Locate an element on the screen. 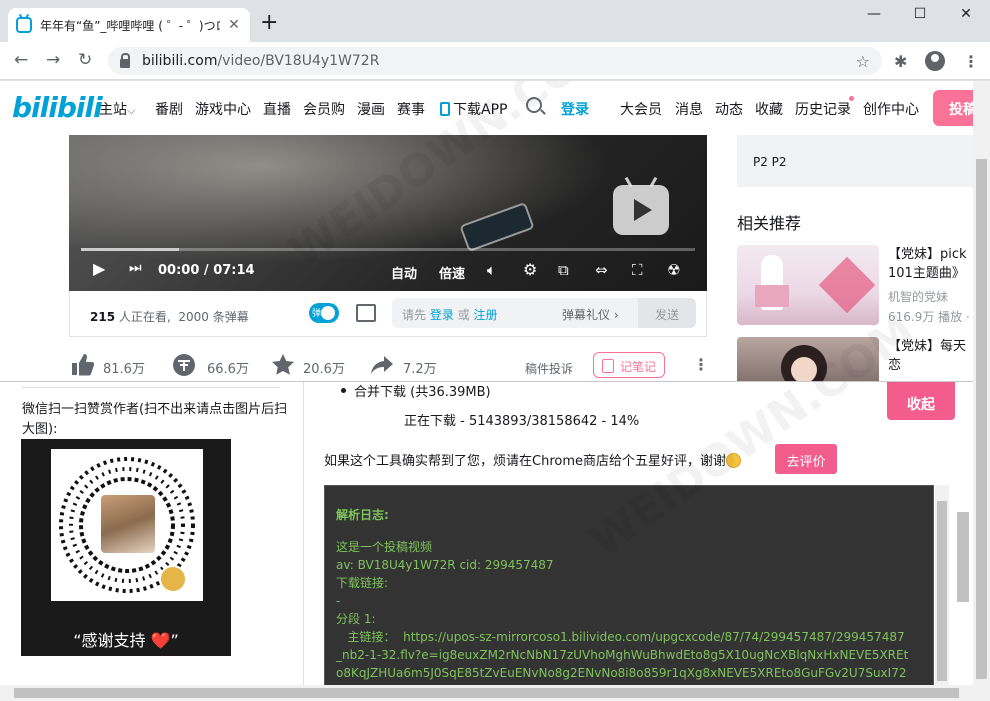 Image resolution: width=990 pixels, height=701 pixels. rate-prompt: 如果这个工具确实帮到了您，烦请在Chrome商店给个五星好评，谢谢 is located at coordinates (532, 459).